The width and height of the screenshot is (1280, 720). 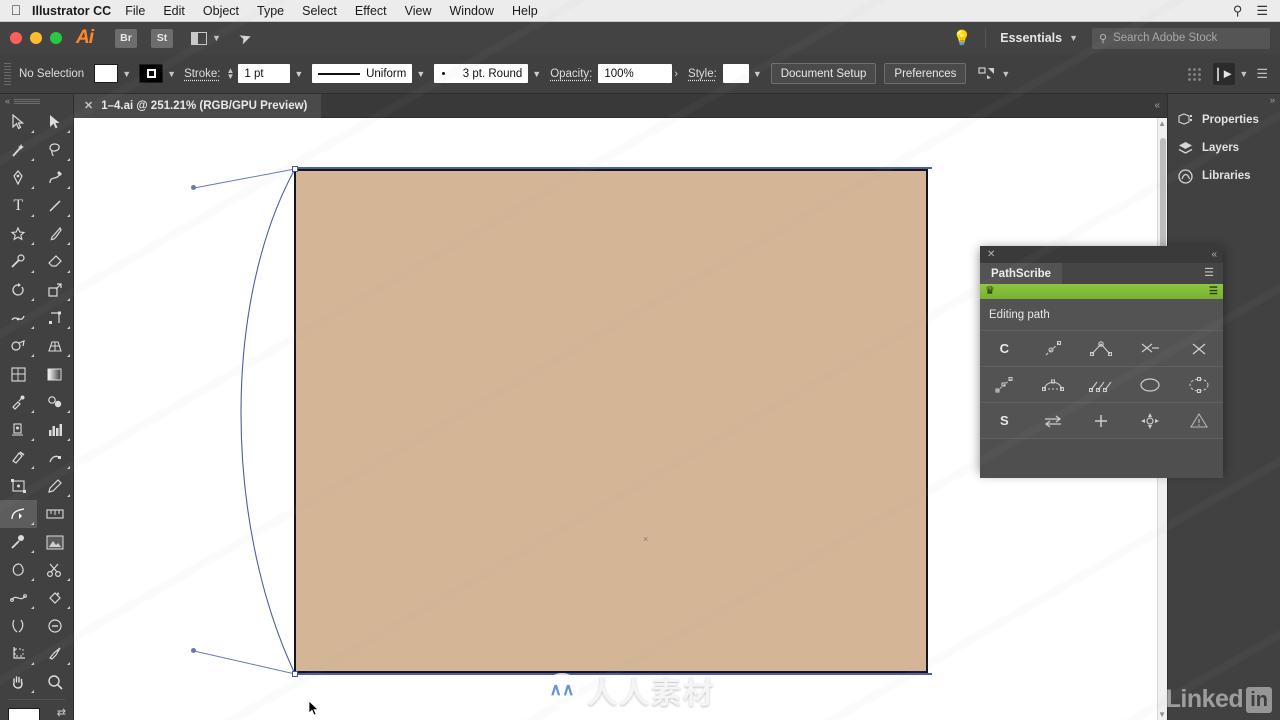 I want to click on close-window-button, so click(x=16, y=38).